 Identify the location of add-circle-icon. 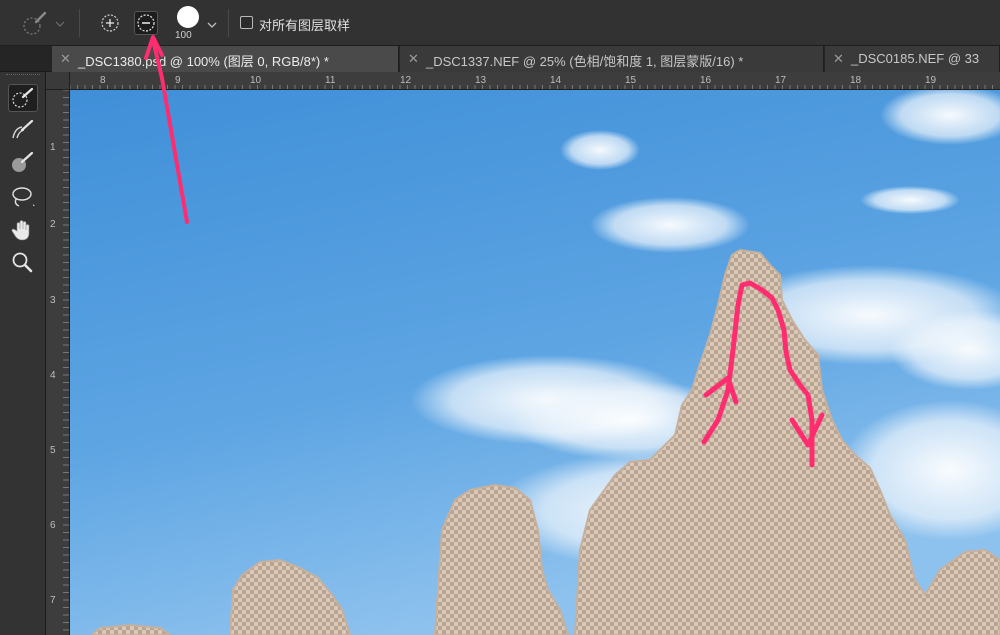
(110, 23).